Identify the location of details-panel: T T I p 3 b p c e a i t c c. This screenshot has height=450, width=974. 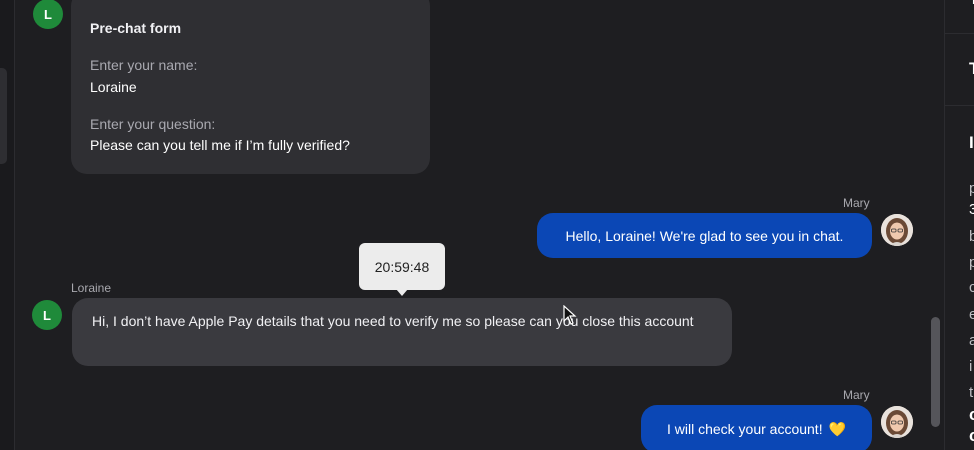
(959, 225).